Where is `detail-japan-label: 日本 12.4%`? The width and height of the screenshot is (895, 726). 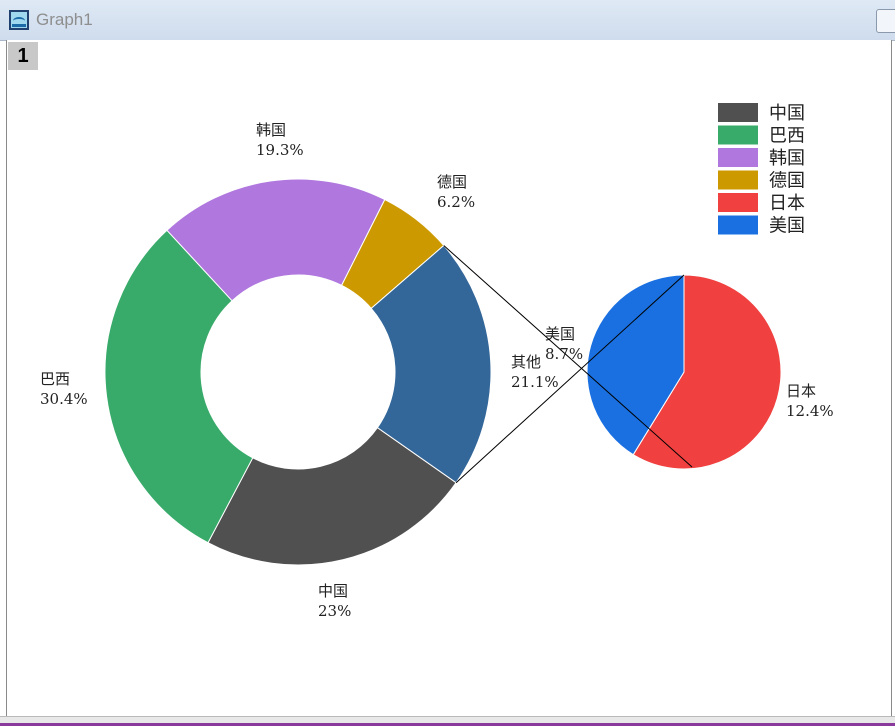 detail-japan-label: 日本 12.4% is located at coordinates (810, 401).